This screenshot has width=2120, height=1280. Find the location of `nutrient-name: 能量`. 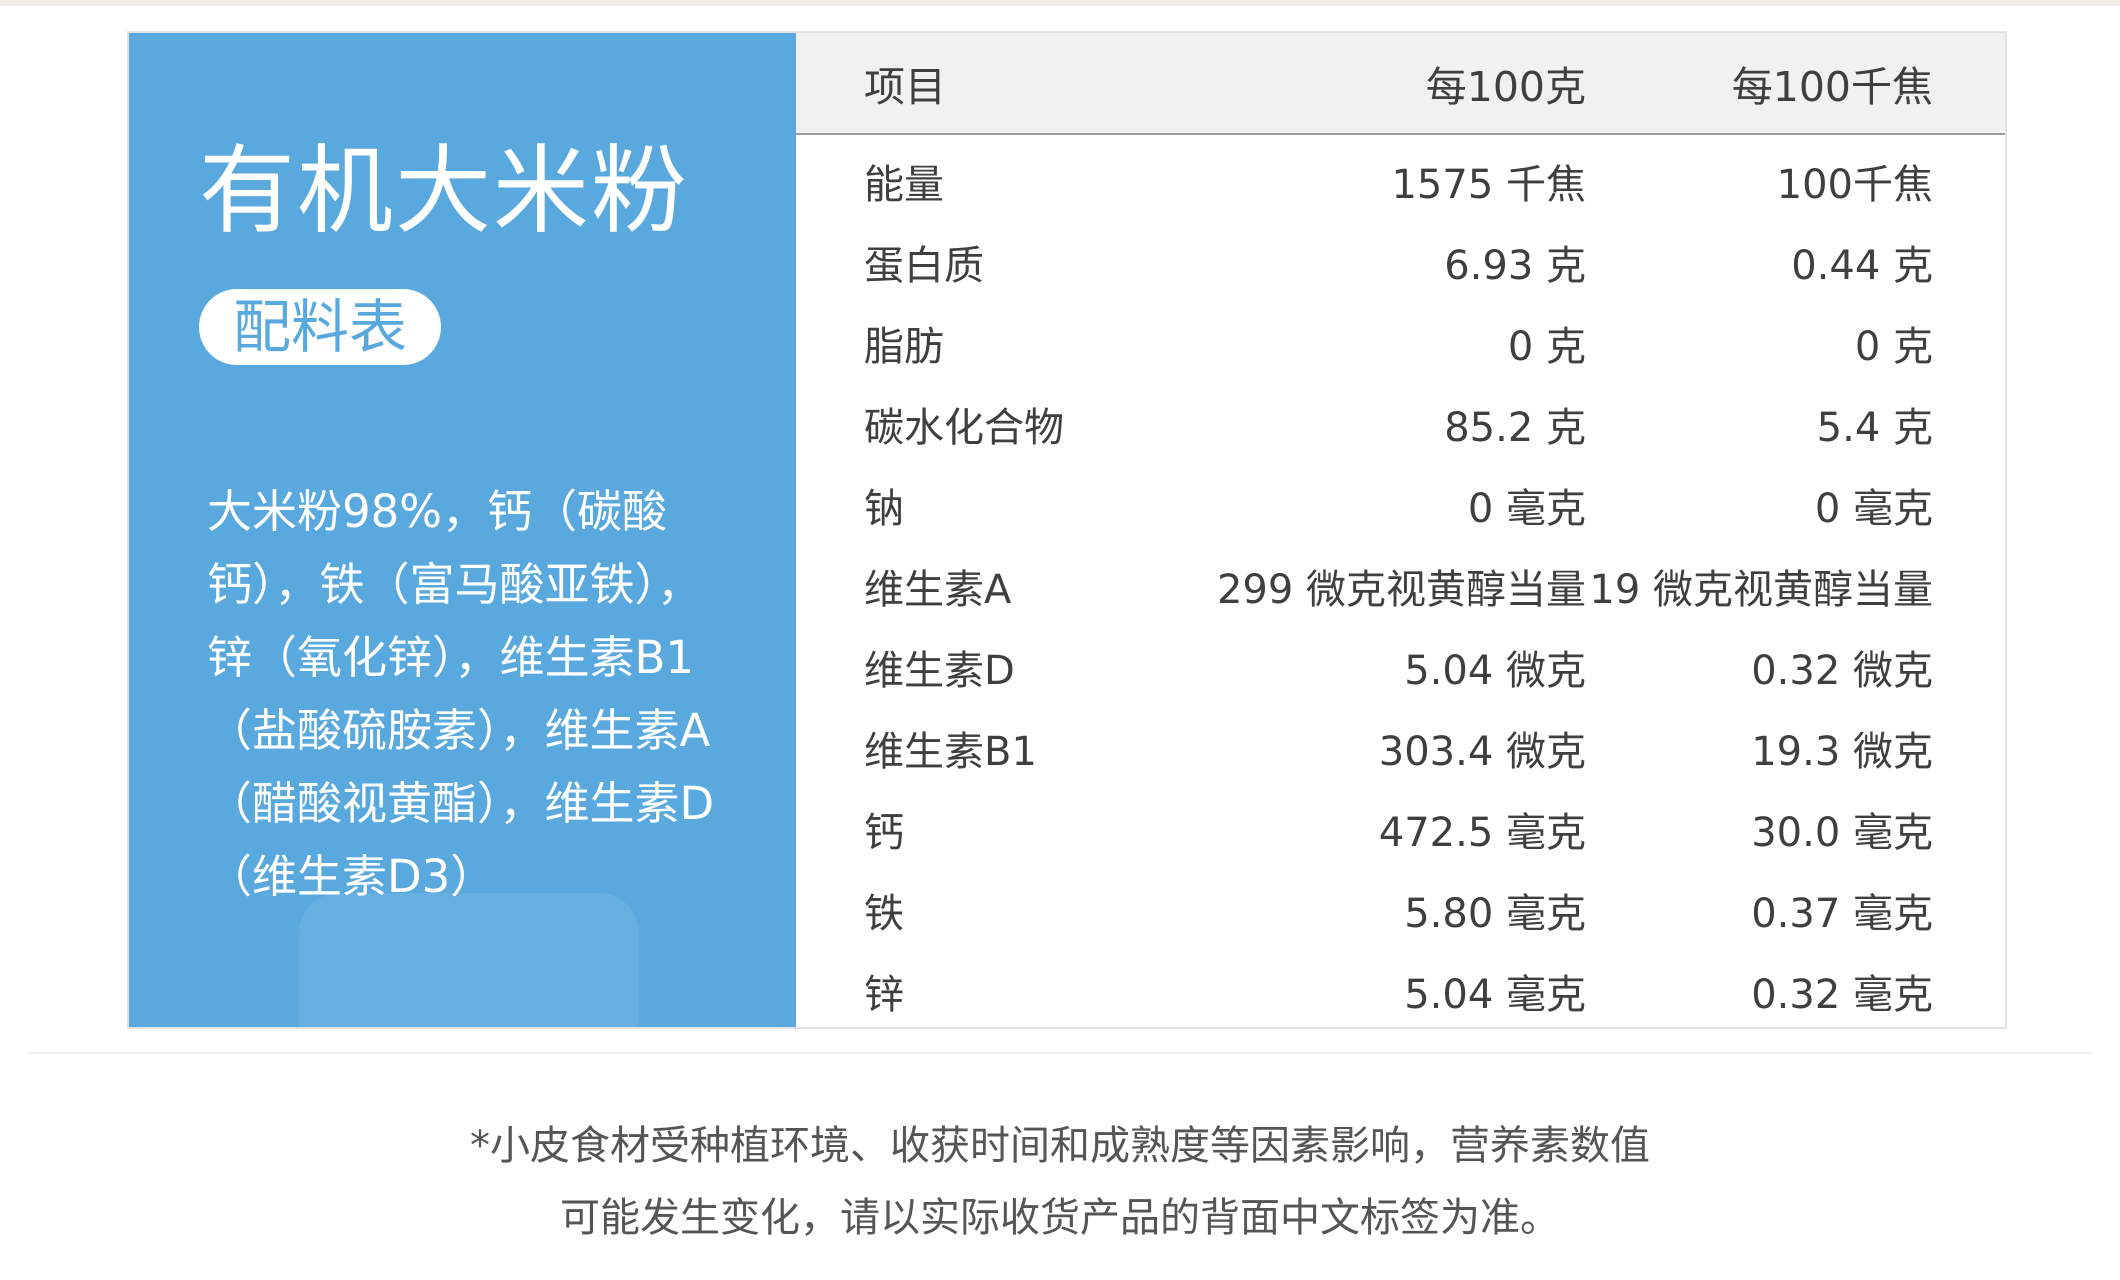

nutrient-name: 能量 is located at coordinates (904, 184).